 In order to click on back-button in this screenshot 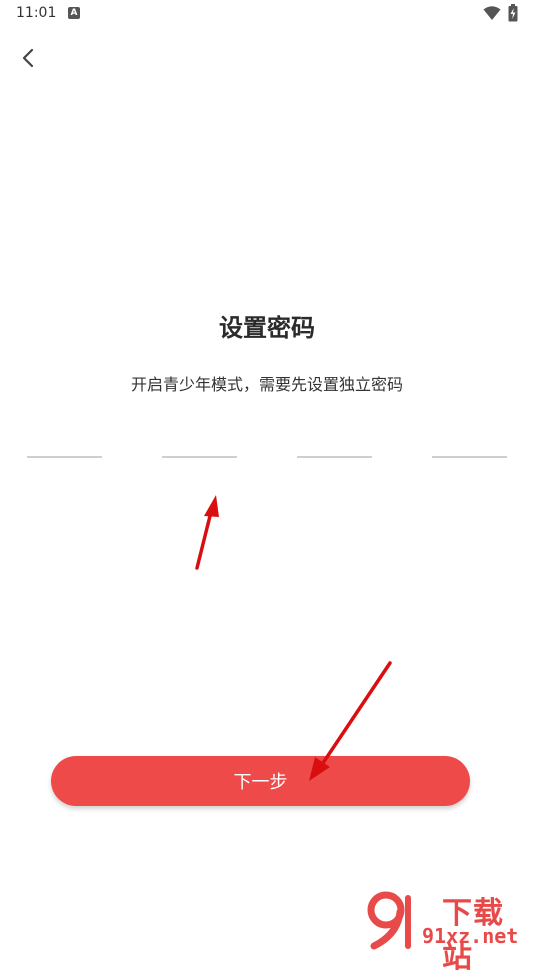, I will do `click(29, 59)`.